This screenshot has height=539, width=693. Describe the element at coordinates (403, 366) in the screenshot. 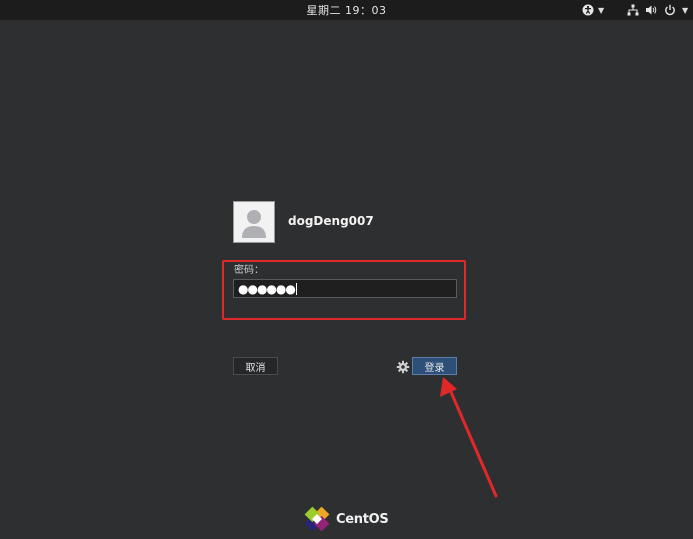

I see `gear-icon` at that location.